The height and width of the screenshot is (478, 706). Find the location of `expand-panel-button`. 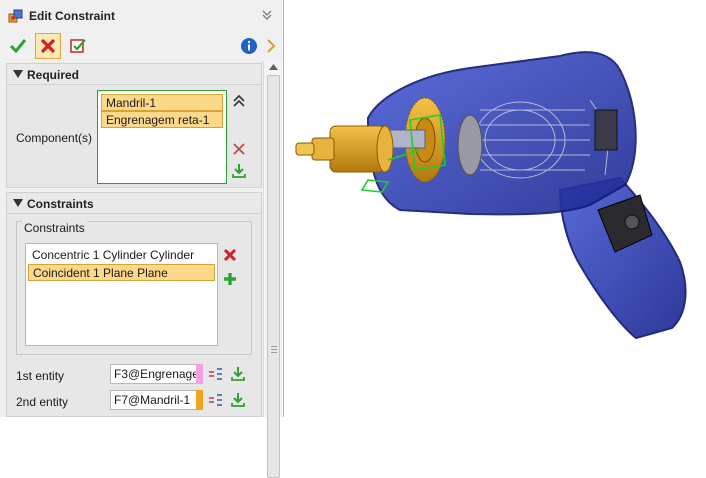

expand-panel-button is located at coordinates (271, 46).